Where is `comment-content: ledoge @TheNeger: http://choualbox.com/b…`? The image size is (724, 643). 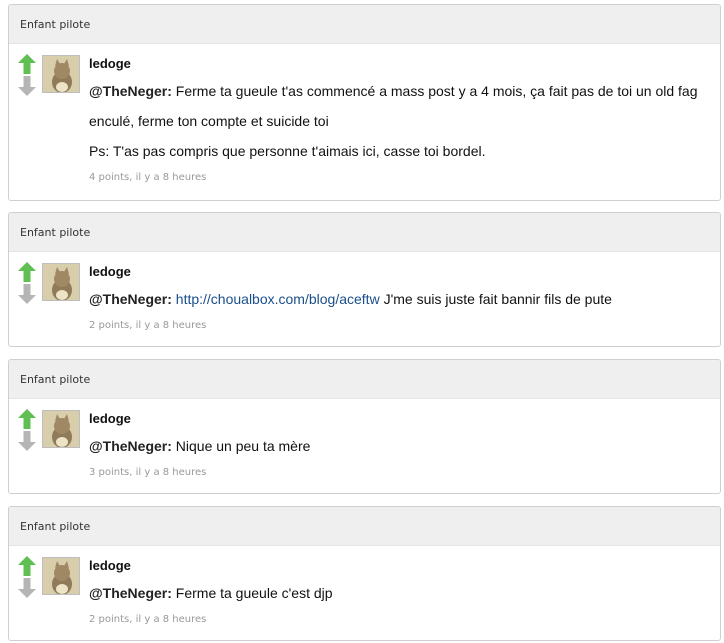
comment-content: ledoge @TheNeger: http://choualbox.com/b… is located at coordinates (399, 293).